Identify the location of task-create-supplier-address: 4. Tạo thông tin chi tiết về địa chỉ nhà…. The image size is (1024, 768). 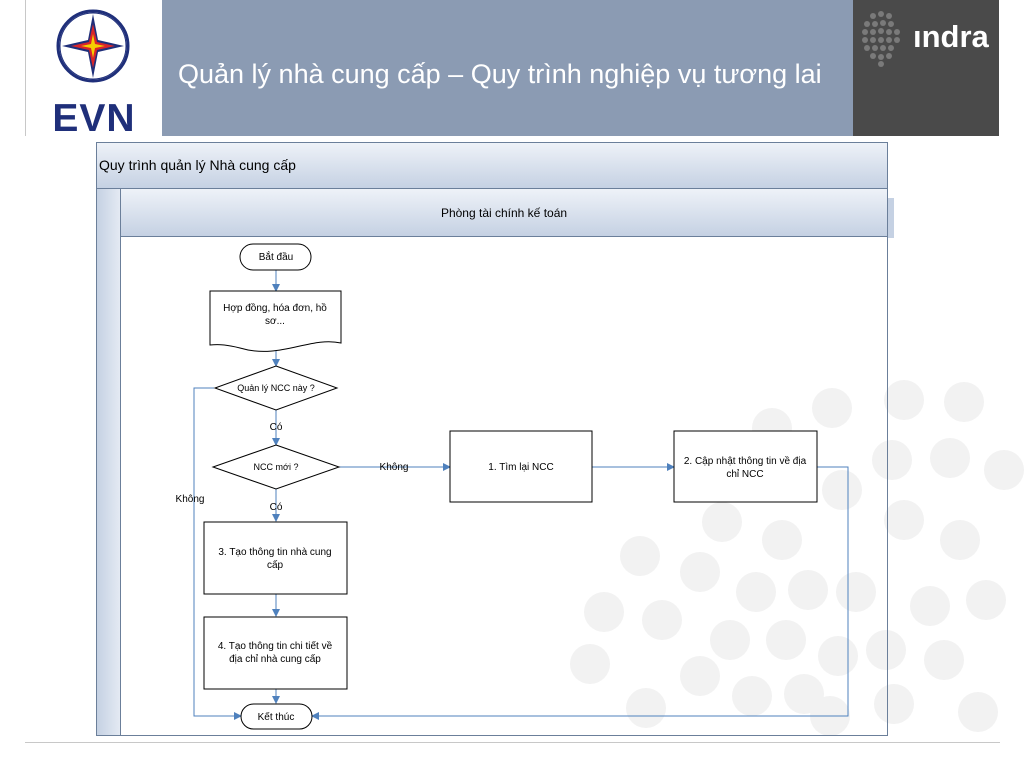
(275, 653).